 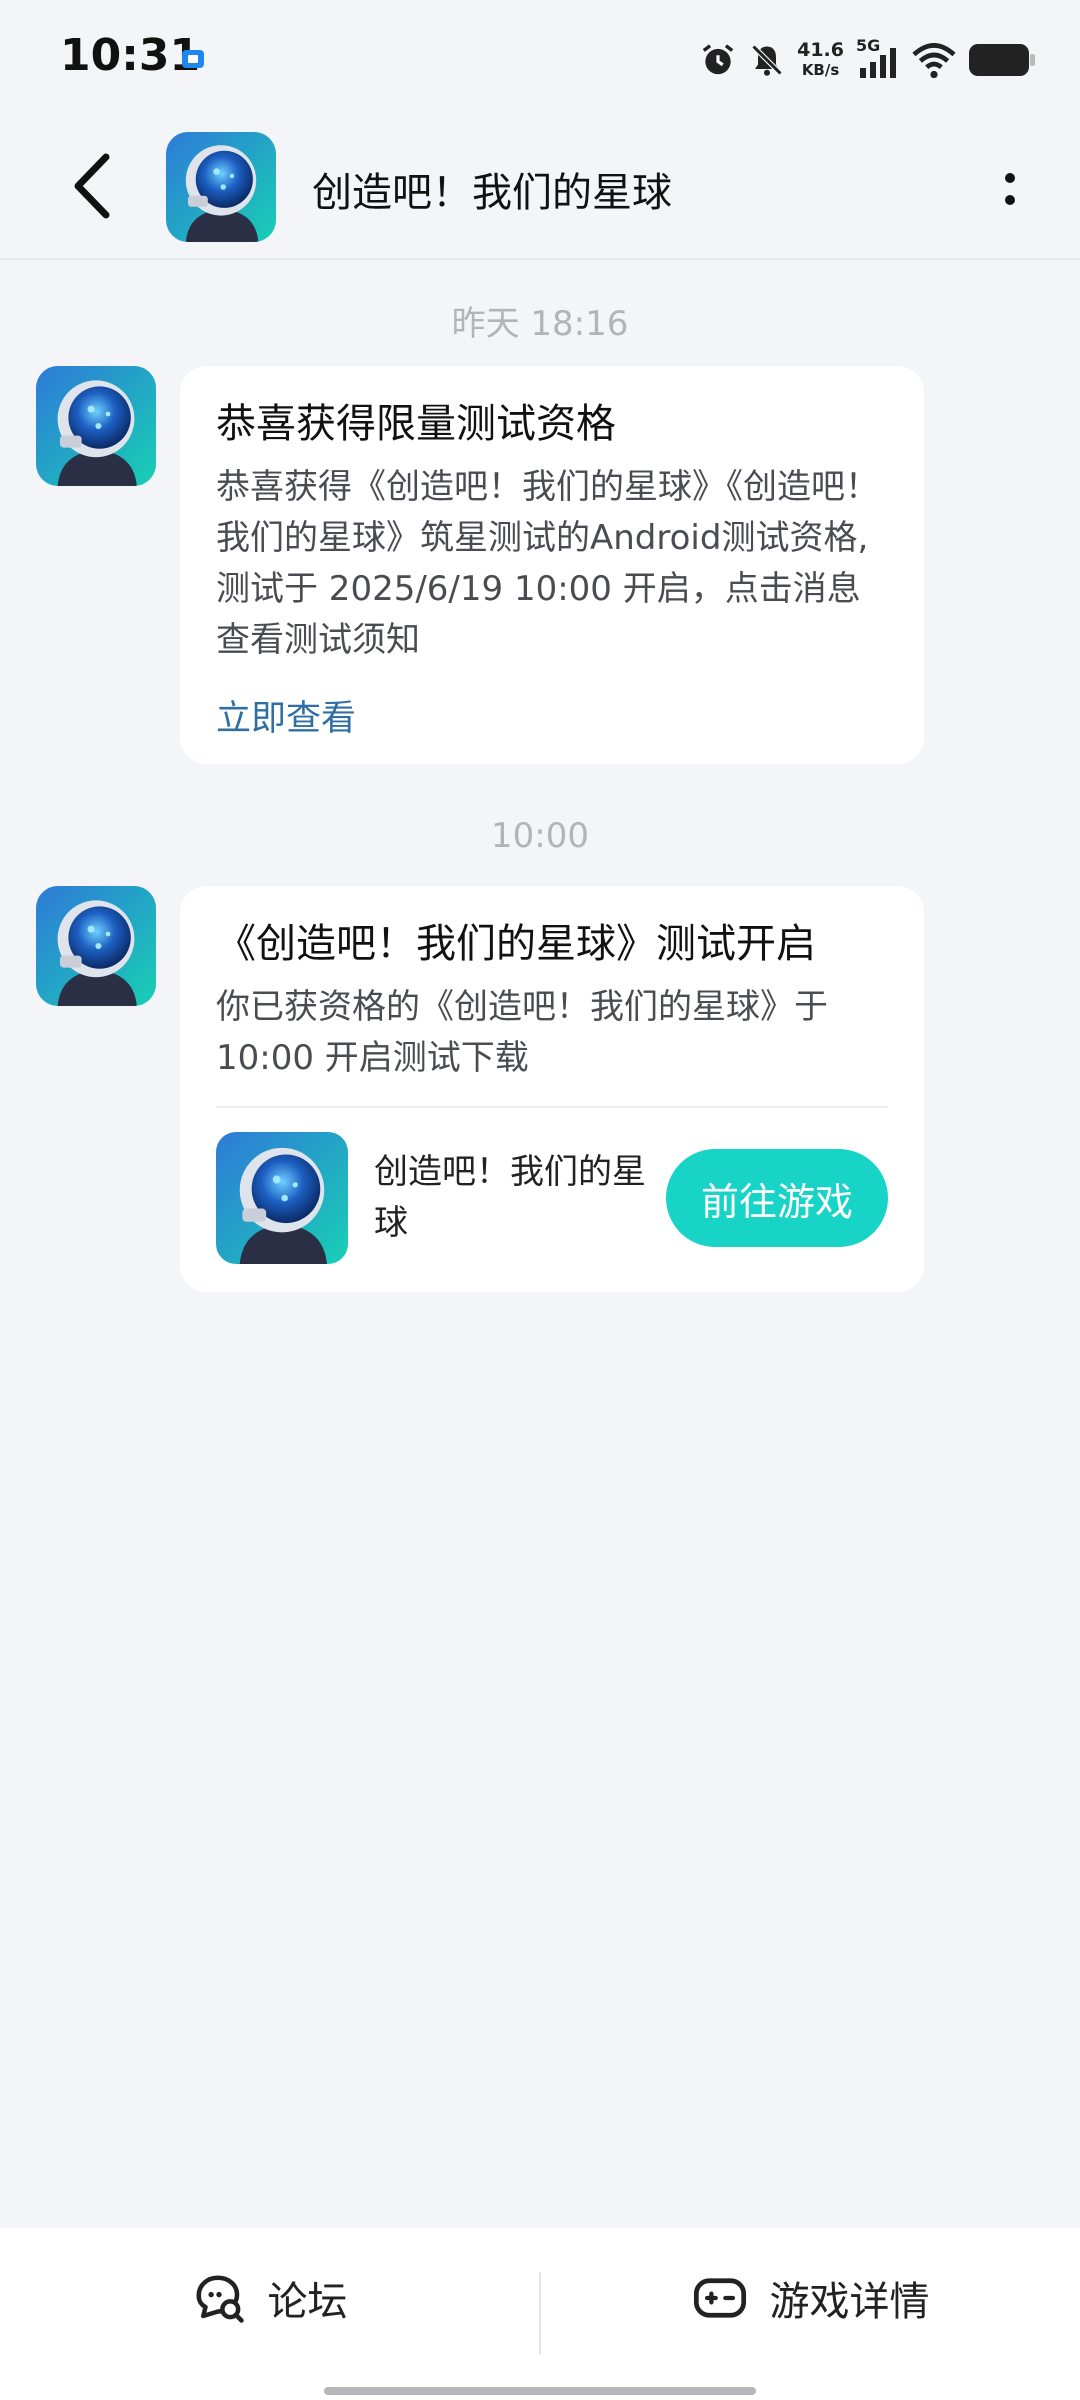 I want to click on app-bar: 创造吧！我们的星球, so click(x=540, y=190).